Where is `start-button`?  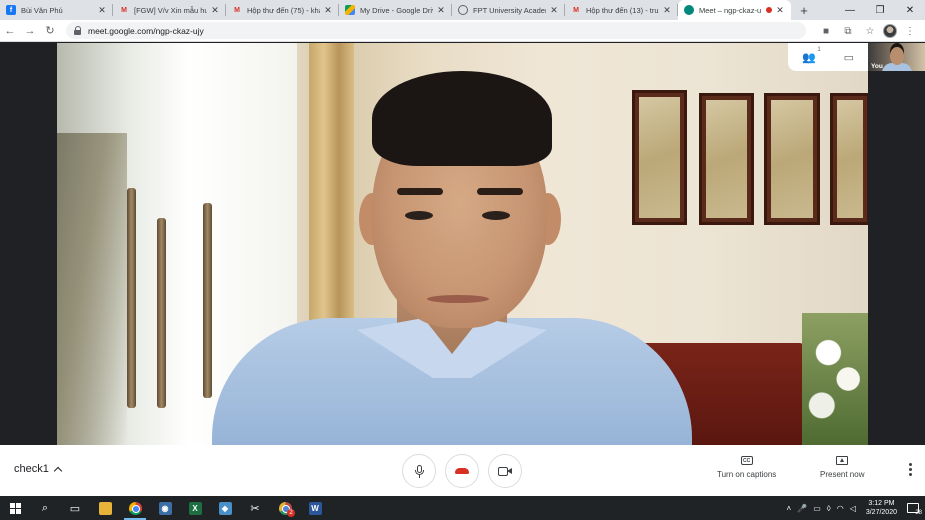 start-button is located at coordinates (15, 508).